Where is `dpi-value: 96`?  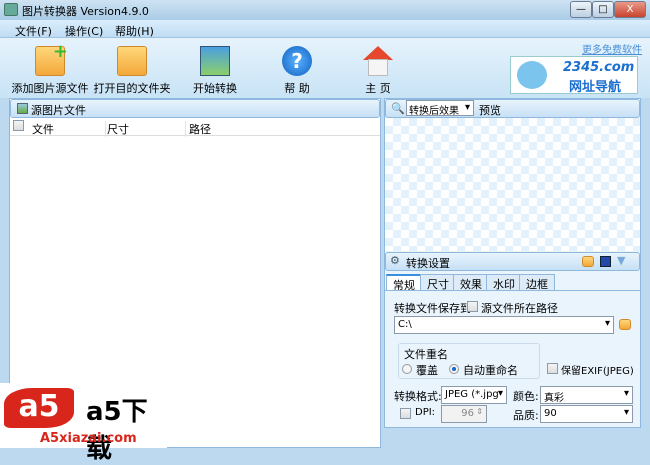
dpi-value: 96 is located at coordinates (467, 413).